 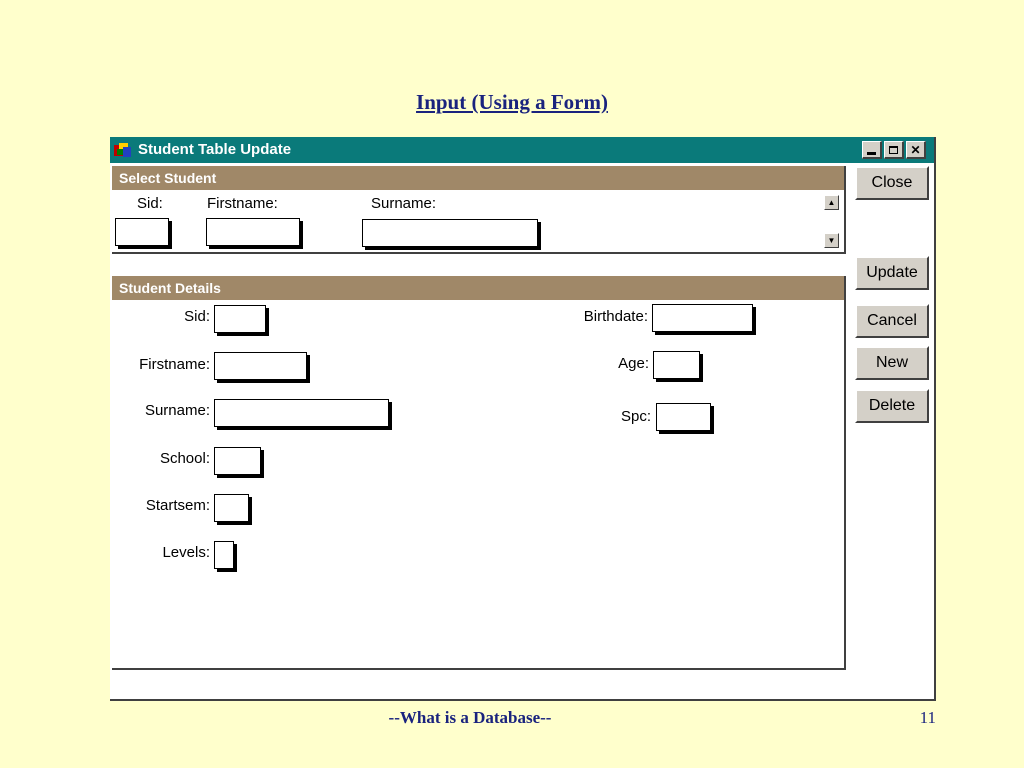 What do you see at coordinates (635, 416) in the screenshot?
I see `details-spc-label: Spc:` at bounding box center [635, 416].